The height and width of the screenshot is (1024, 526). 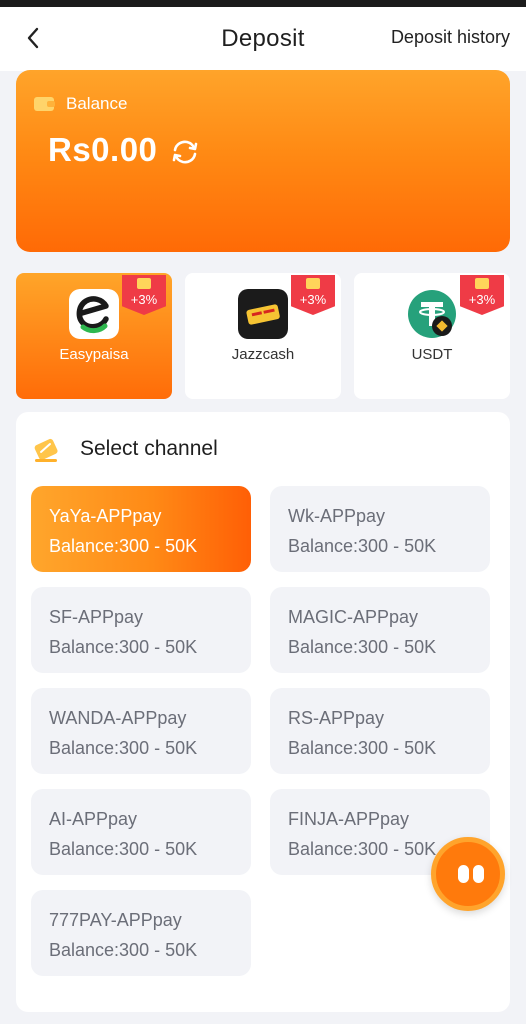 I want to click on channel-name: SF-APPpay, so click(x=96, y=617).